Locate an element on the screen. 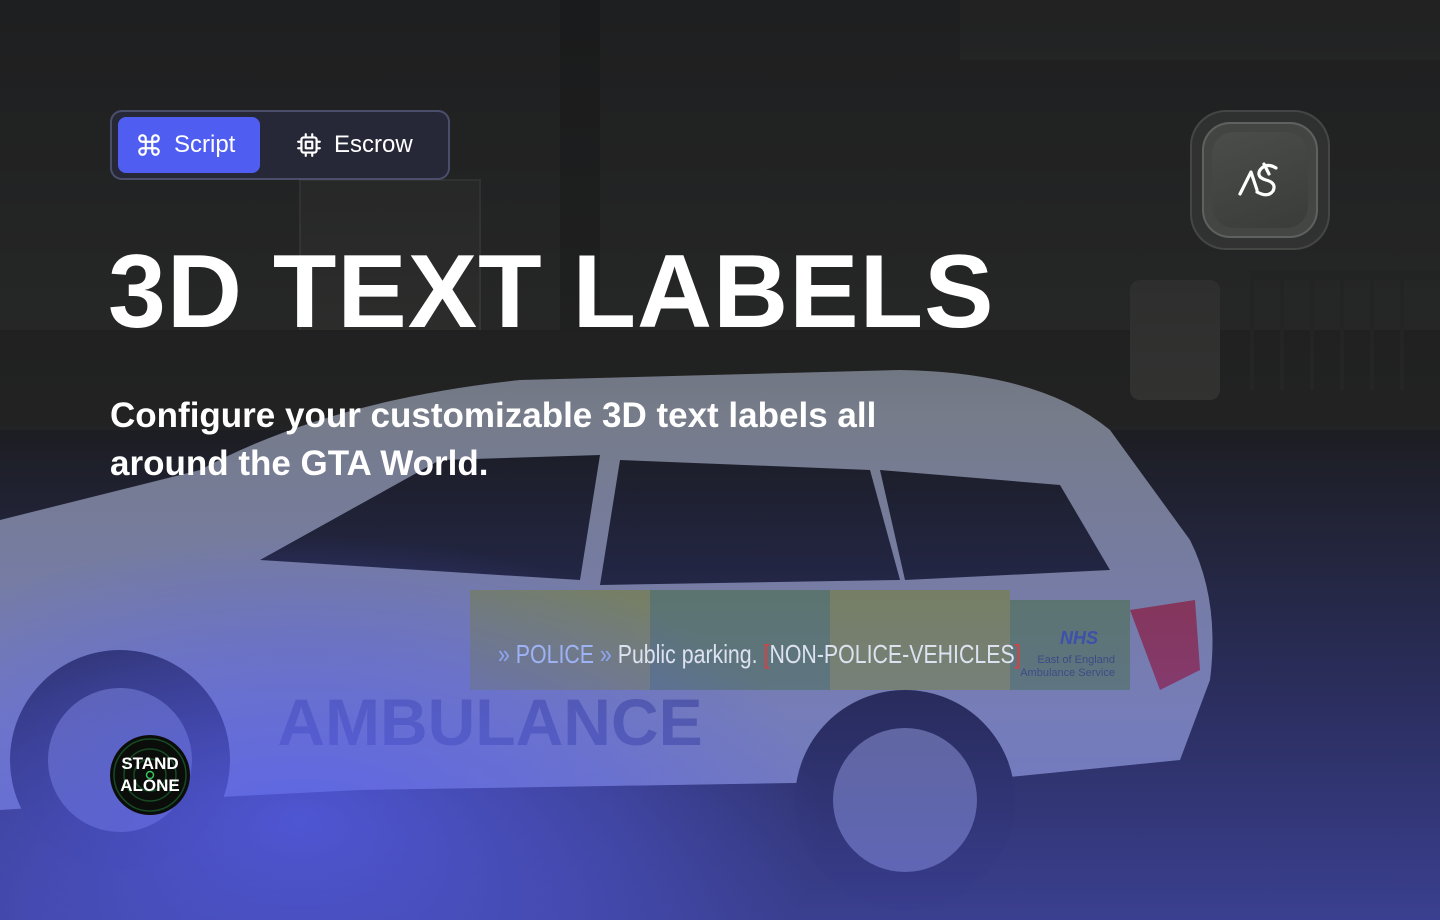  command-icon is located at coordinates (149, 145).